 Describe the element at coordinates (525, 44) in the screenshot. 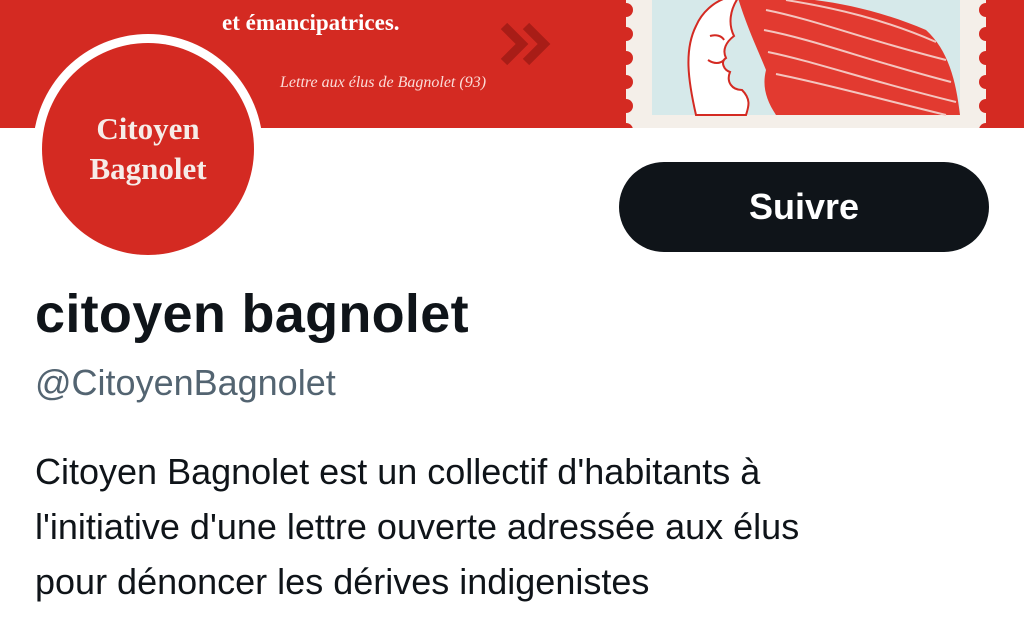

I see `double-chevron-right-icon` at that location.